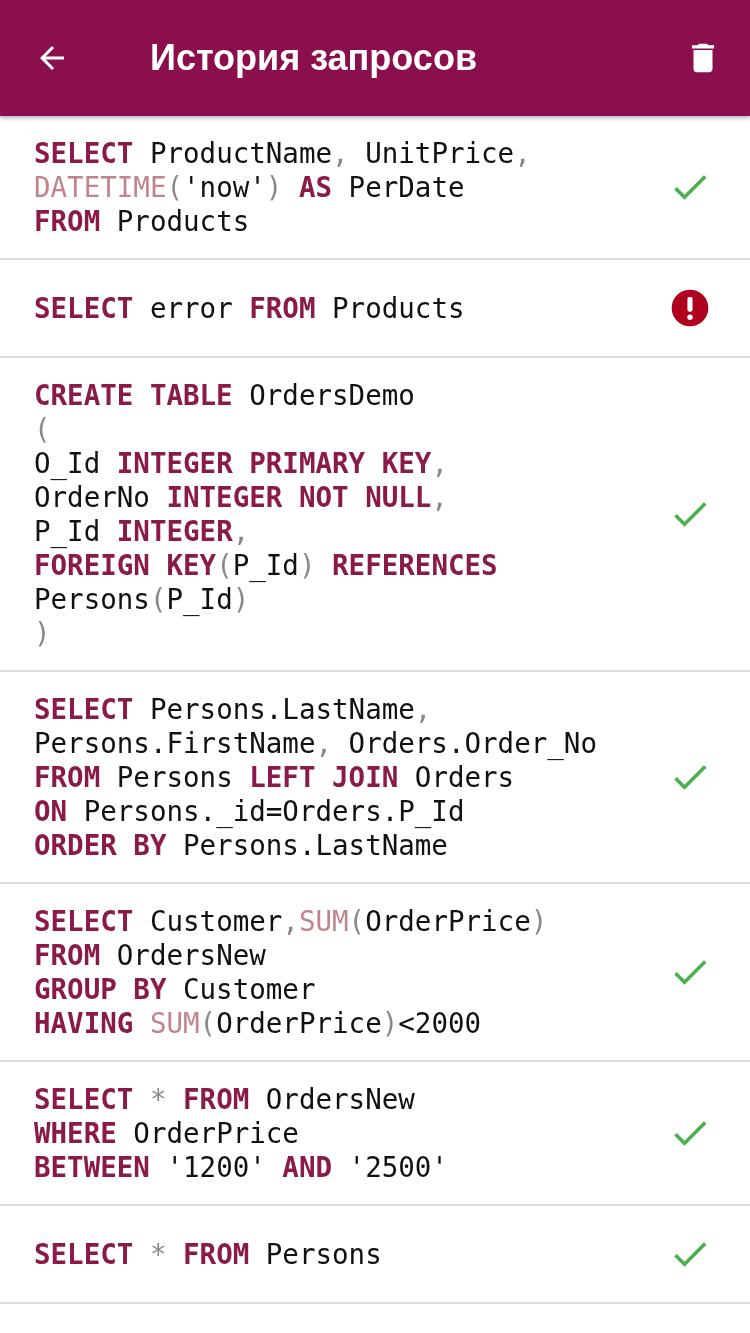  I want to click on sql-query: SELECT Persons.LastName, Persons.FirstName, Orders.Order_No FROM Persons LEFT JOIN Orders ON Persons._id=Orders.P_Id ORDER BY Persons.LastName, so click(351, 777).